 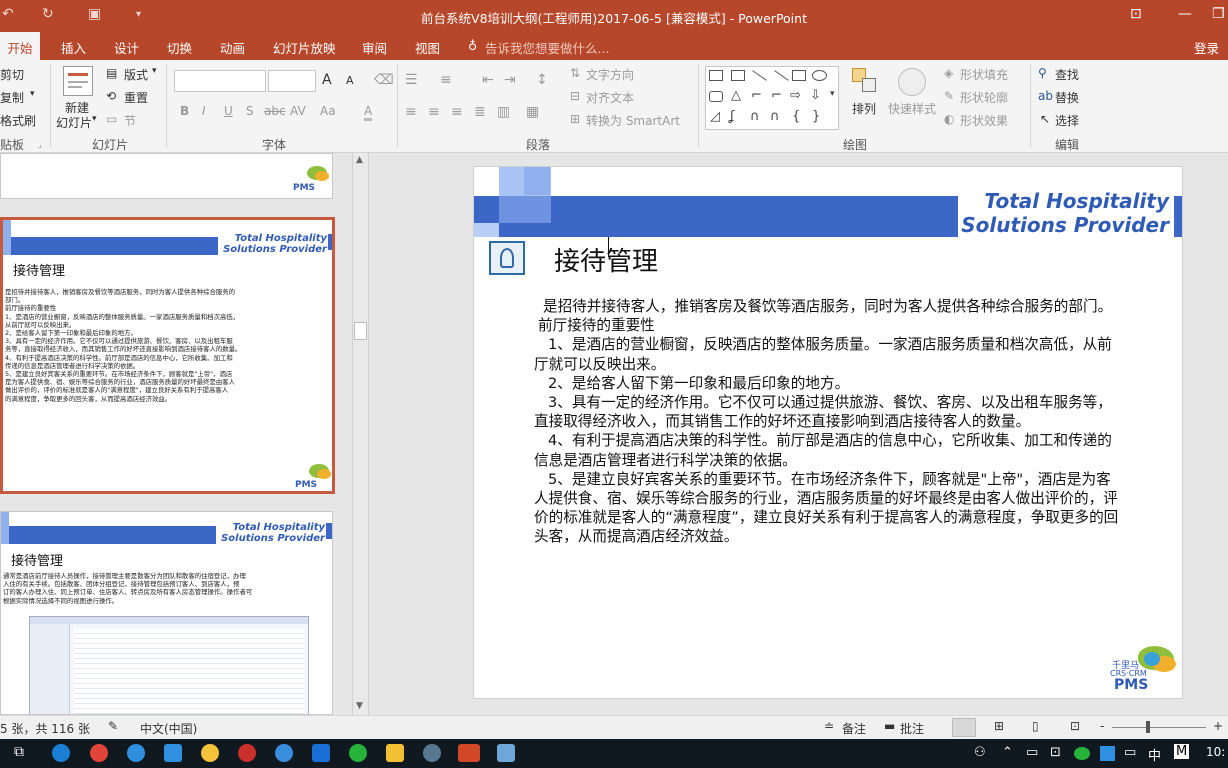 What do you see at coordinates (984, 120) in the screenshot?
I see `shape-effects-button: 形状效果` at bounding box center [984, 120].